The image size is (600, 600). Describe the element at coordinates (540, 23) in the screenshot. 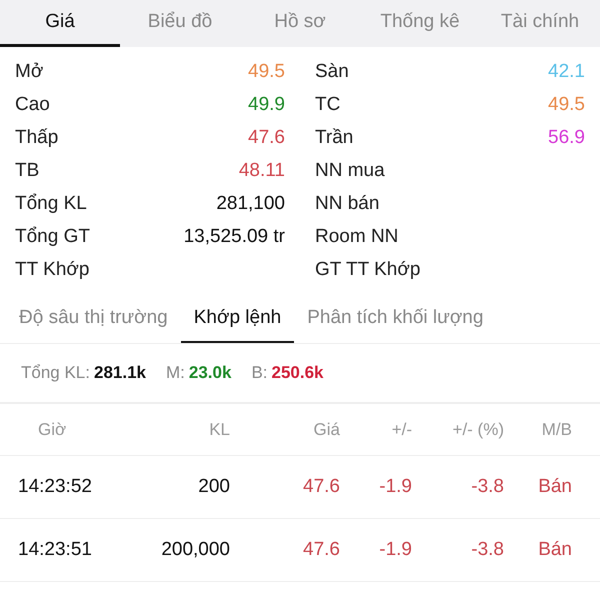

I see `tab: Tài chính` at that location.